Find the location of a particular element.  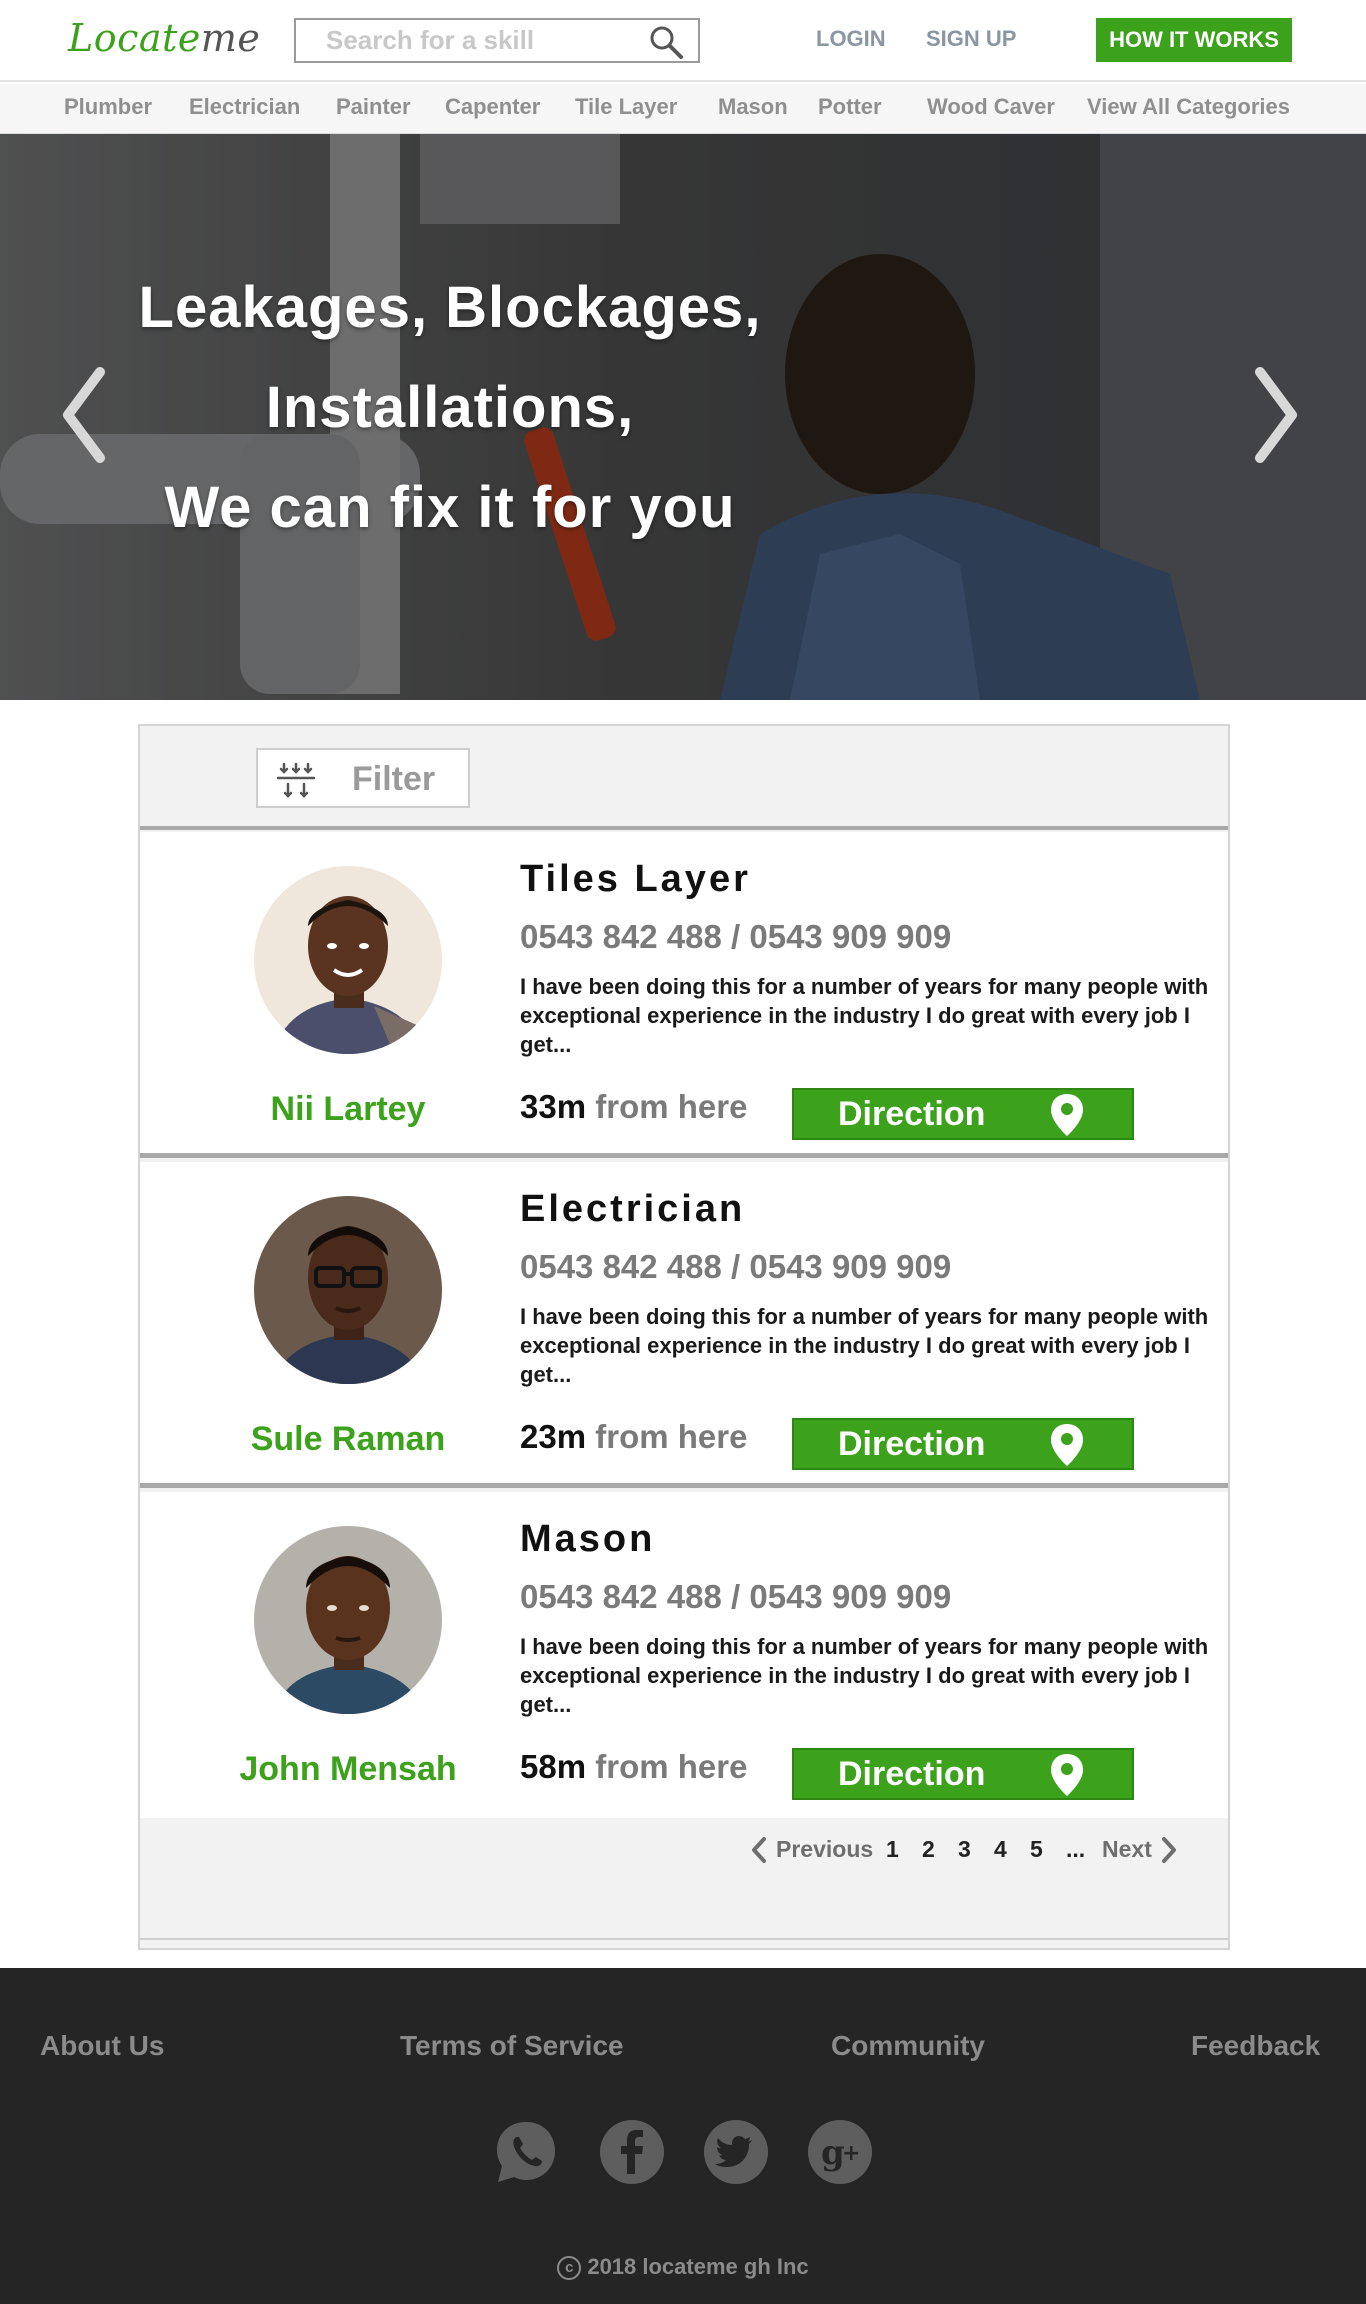

category-potter: Potter is located at coordinates (850, 107).